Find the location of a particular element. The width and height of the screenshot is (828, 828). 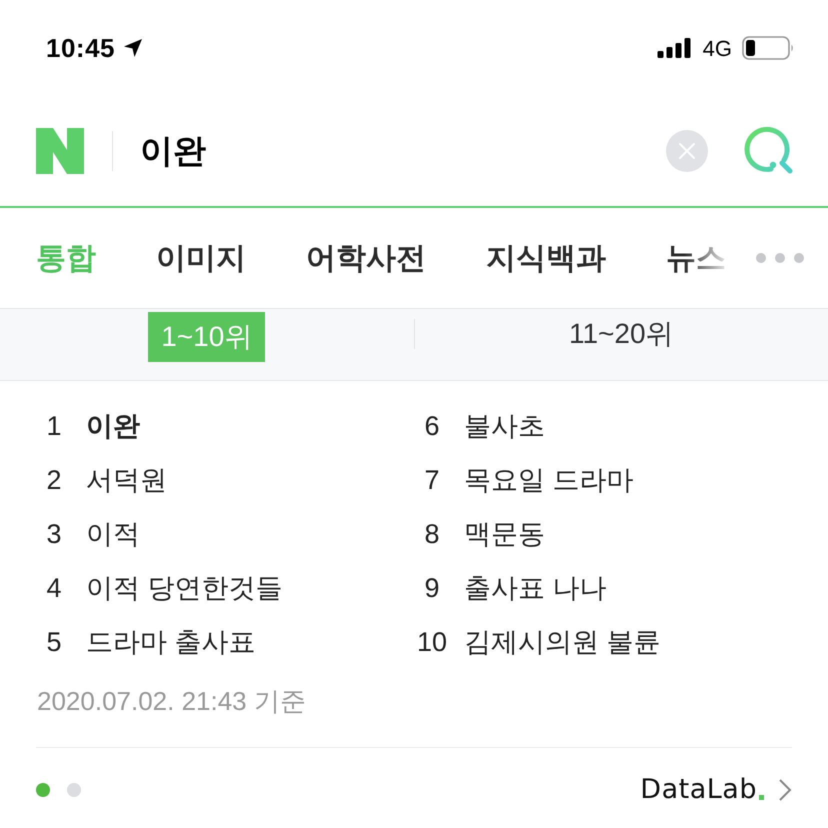

more-icon is located at coordinates (780, 258).